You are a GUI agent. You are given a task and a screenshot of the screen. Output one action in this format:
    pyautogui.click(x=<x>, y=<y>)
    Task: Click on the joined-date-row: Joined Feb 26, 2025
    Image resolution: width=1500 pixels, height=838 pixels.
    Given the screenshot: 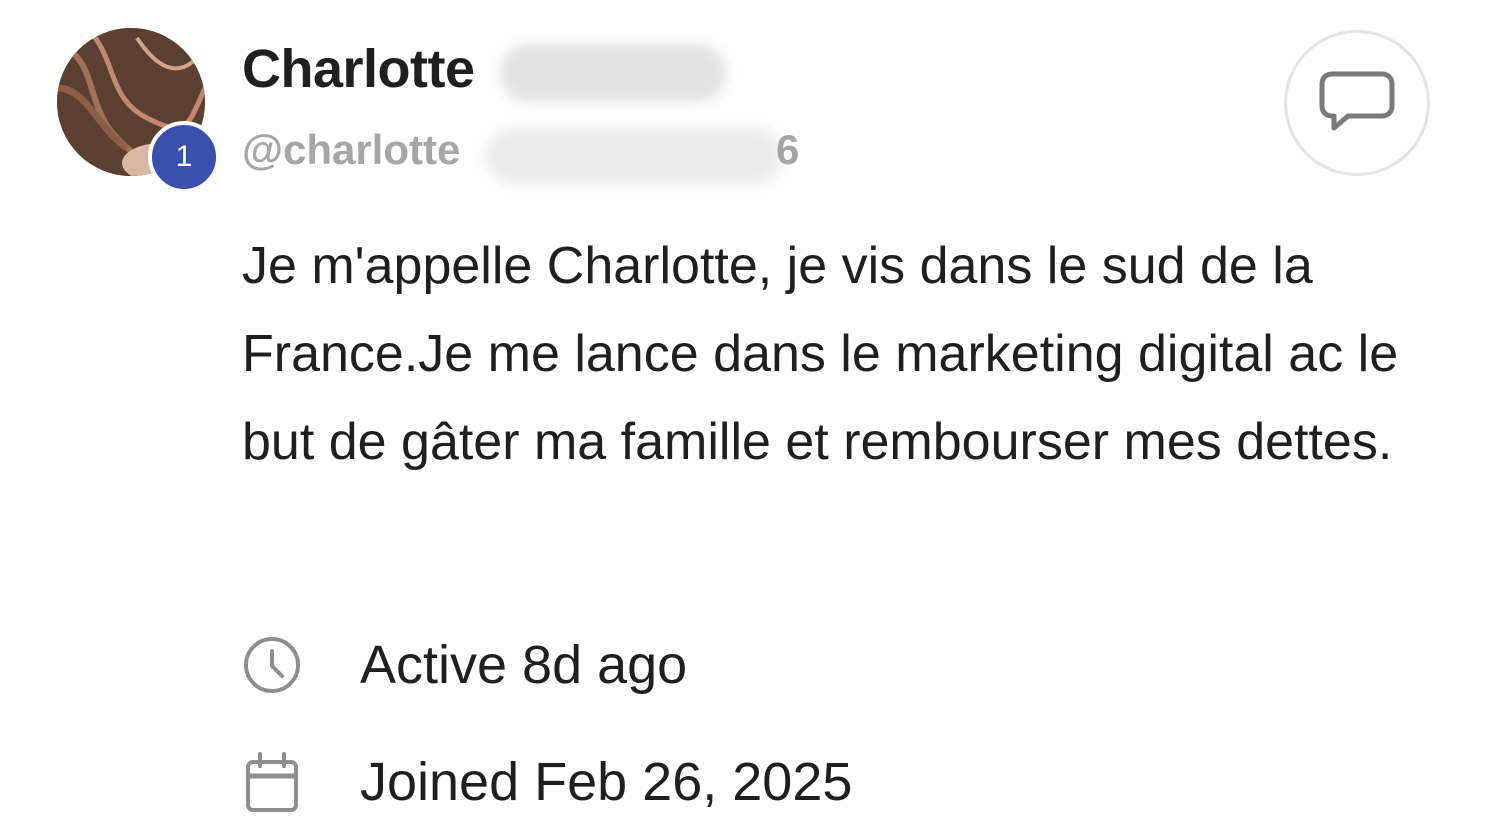 What is the action you would take?
    pyautogui.click(x=546, y=782)
    